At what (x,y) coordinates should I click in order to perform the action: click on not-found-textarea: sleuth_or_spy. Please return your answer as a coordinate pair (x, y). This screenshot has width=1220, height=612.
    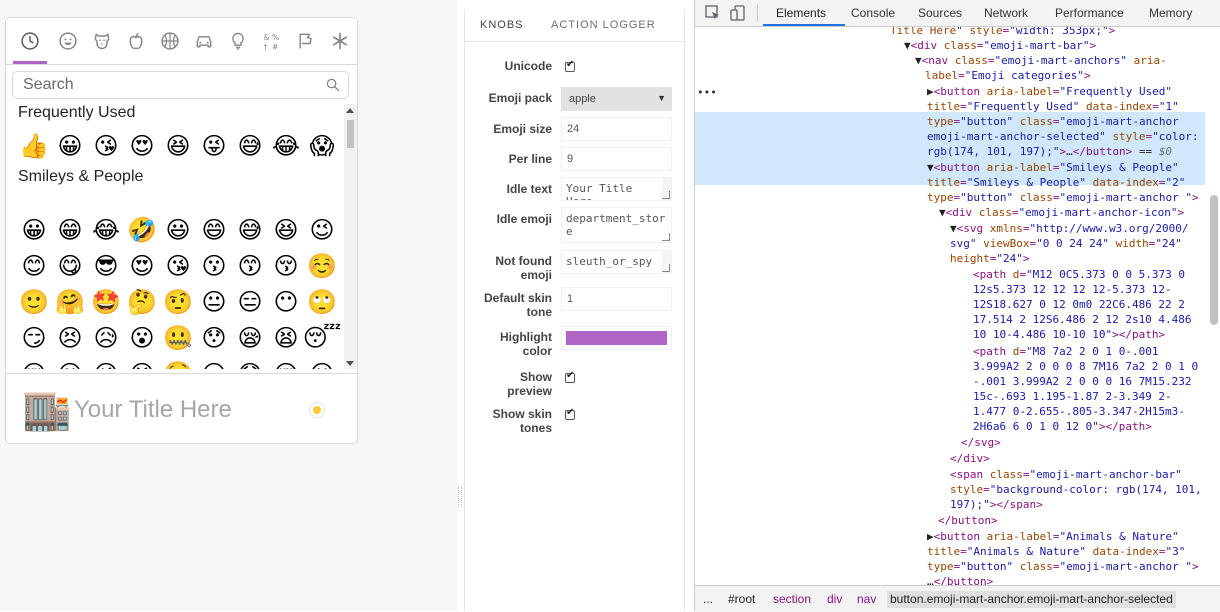
    Looking at the image, I should click on (616, 262).